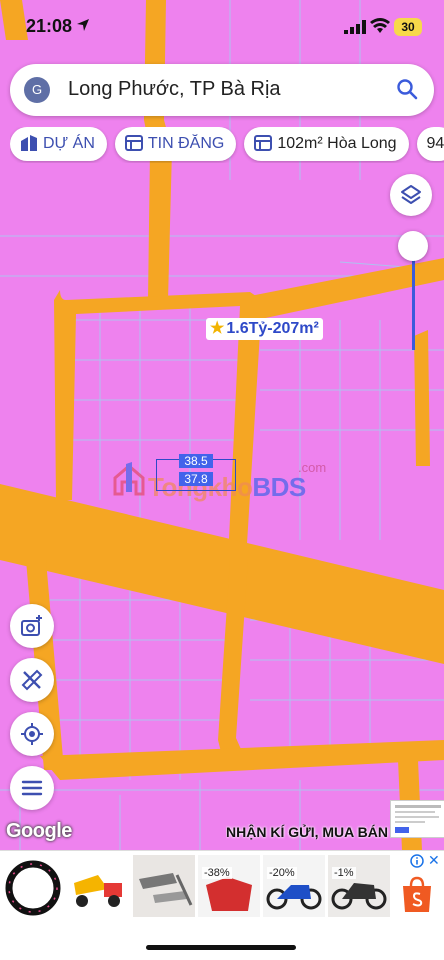 Image resolution: width=444 pixels, height=960 pixels. Describe the element at coordinates (49, 26) in the screenshot. I see `status-time: 21:08` at that location.